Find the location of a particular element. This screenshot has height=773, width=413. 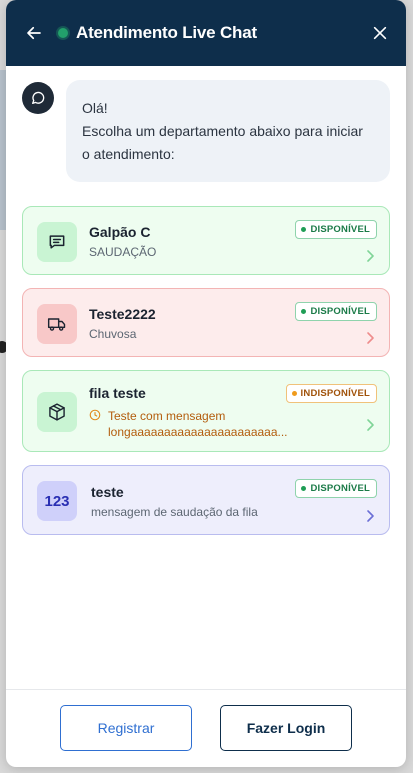

department-subtitle: Chuvosa is located at coordinates (113, 334).